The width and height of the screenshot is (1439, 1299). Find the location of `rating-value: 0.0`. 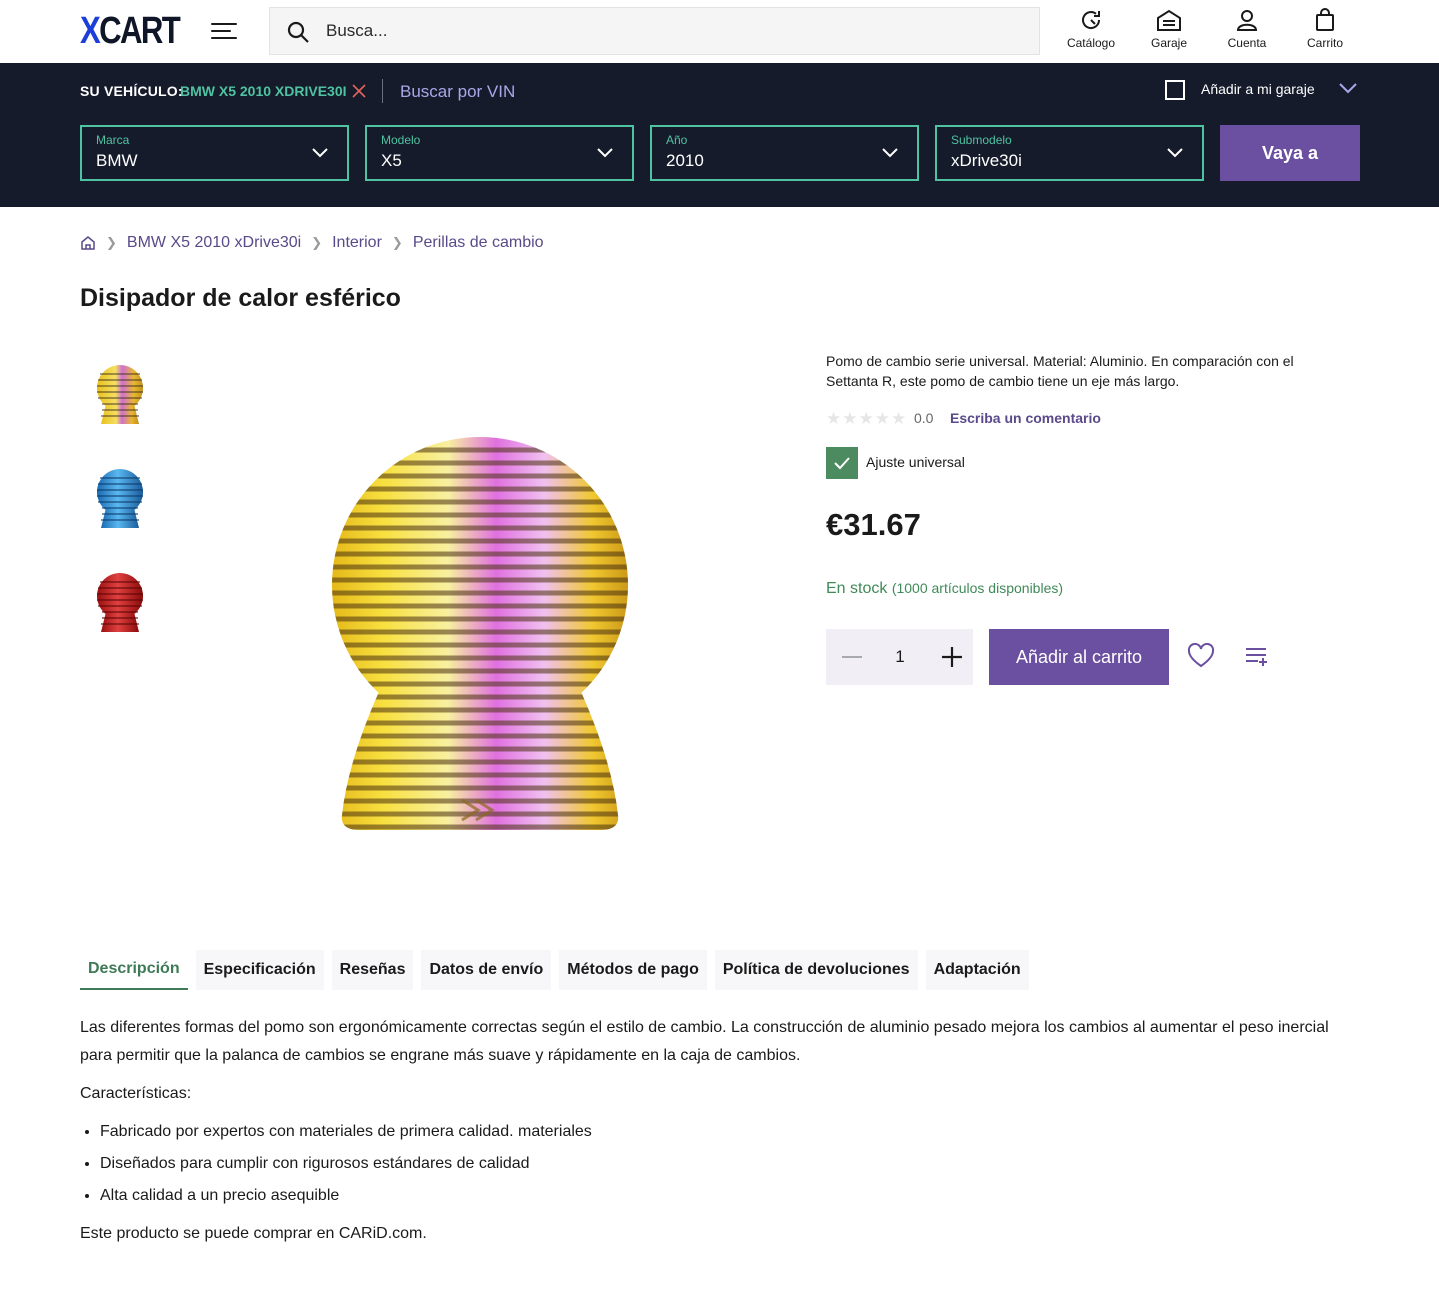

rating-value: 0.0 is located at coordinates (924, 418).